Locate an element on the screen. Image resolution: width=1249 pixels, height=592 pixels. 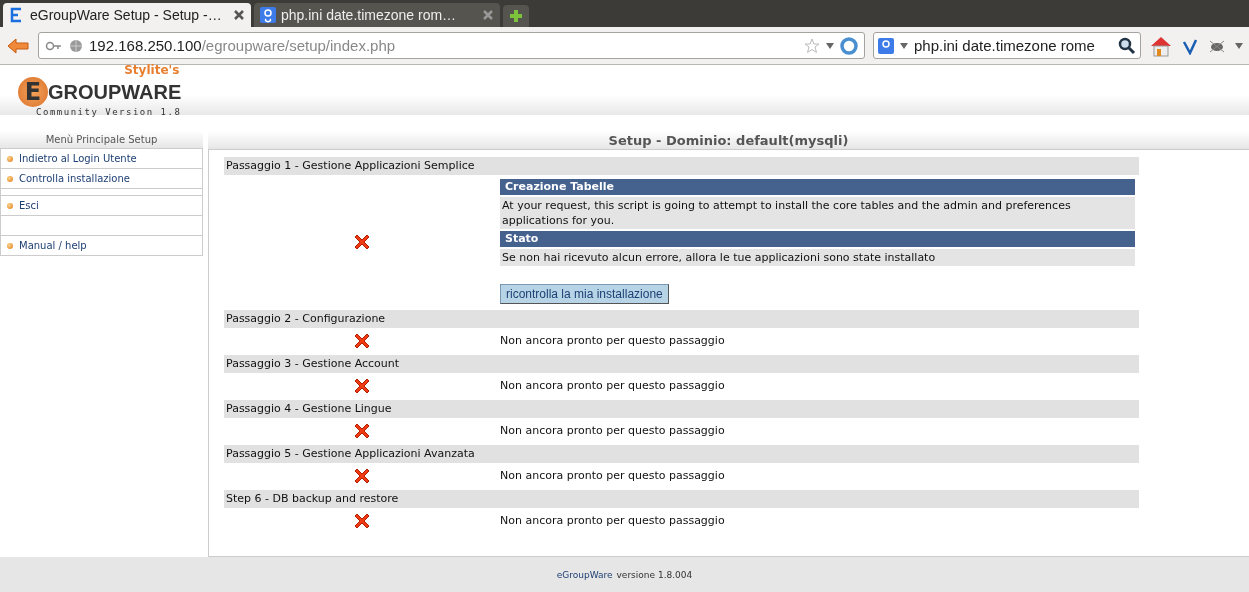
new-tab-button is located at coordinates (516, 16).